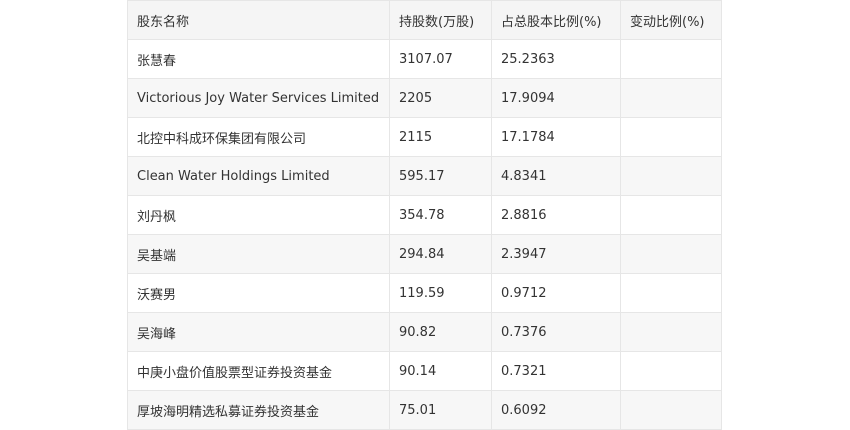 The width and height of the screenshot is (850, 430). What do you see at coordinates (556, 410) in the screenshot?
I see `cell-share-ratio: 0.6092` at bounding box center [556, 410].